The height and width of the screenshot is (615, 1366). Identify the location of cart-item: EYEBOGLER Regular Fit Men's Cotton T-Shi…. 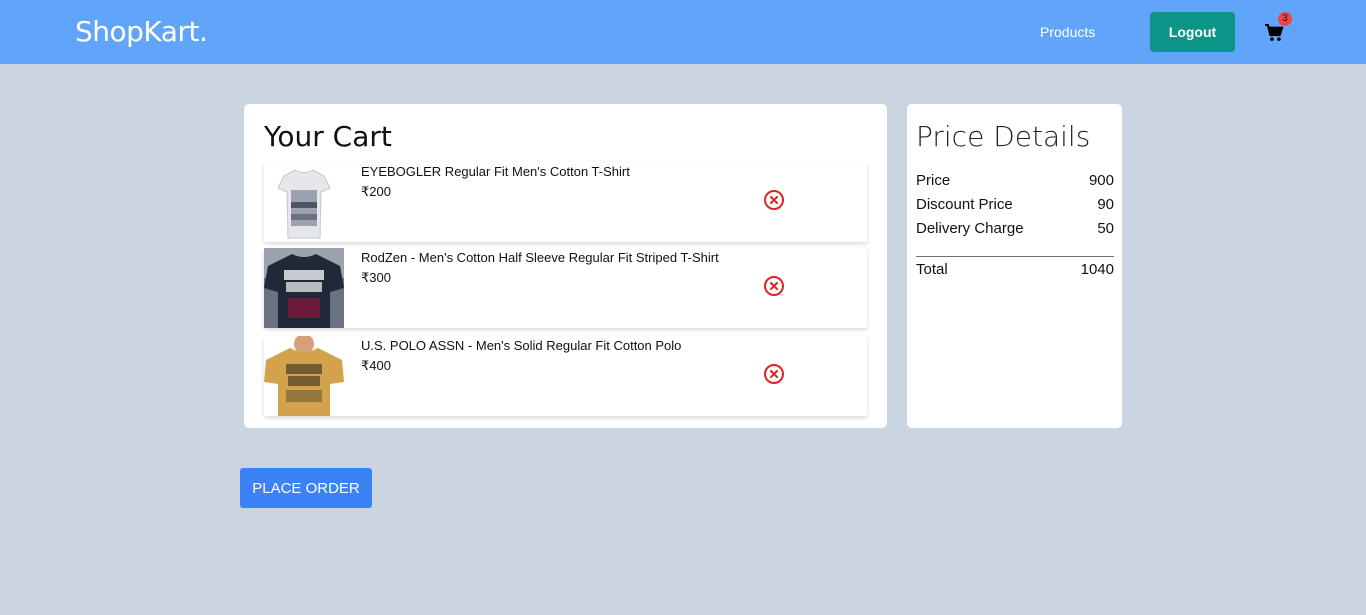
(565, 202).